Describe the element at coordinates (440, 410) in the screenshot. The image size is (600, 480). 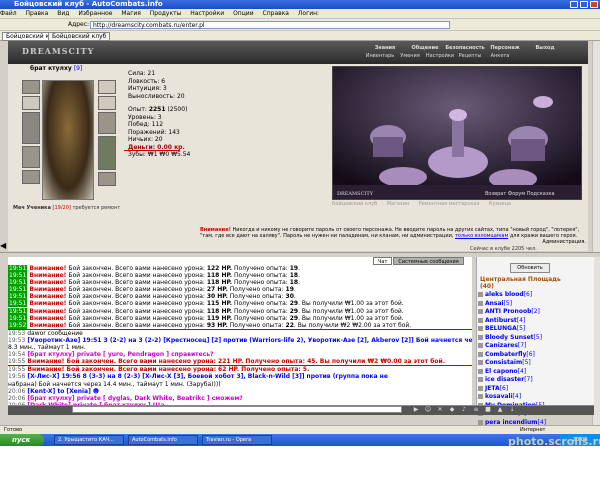
I see `clear-icon: ✕` at that location.